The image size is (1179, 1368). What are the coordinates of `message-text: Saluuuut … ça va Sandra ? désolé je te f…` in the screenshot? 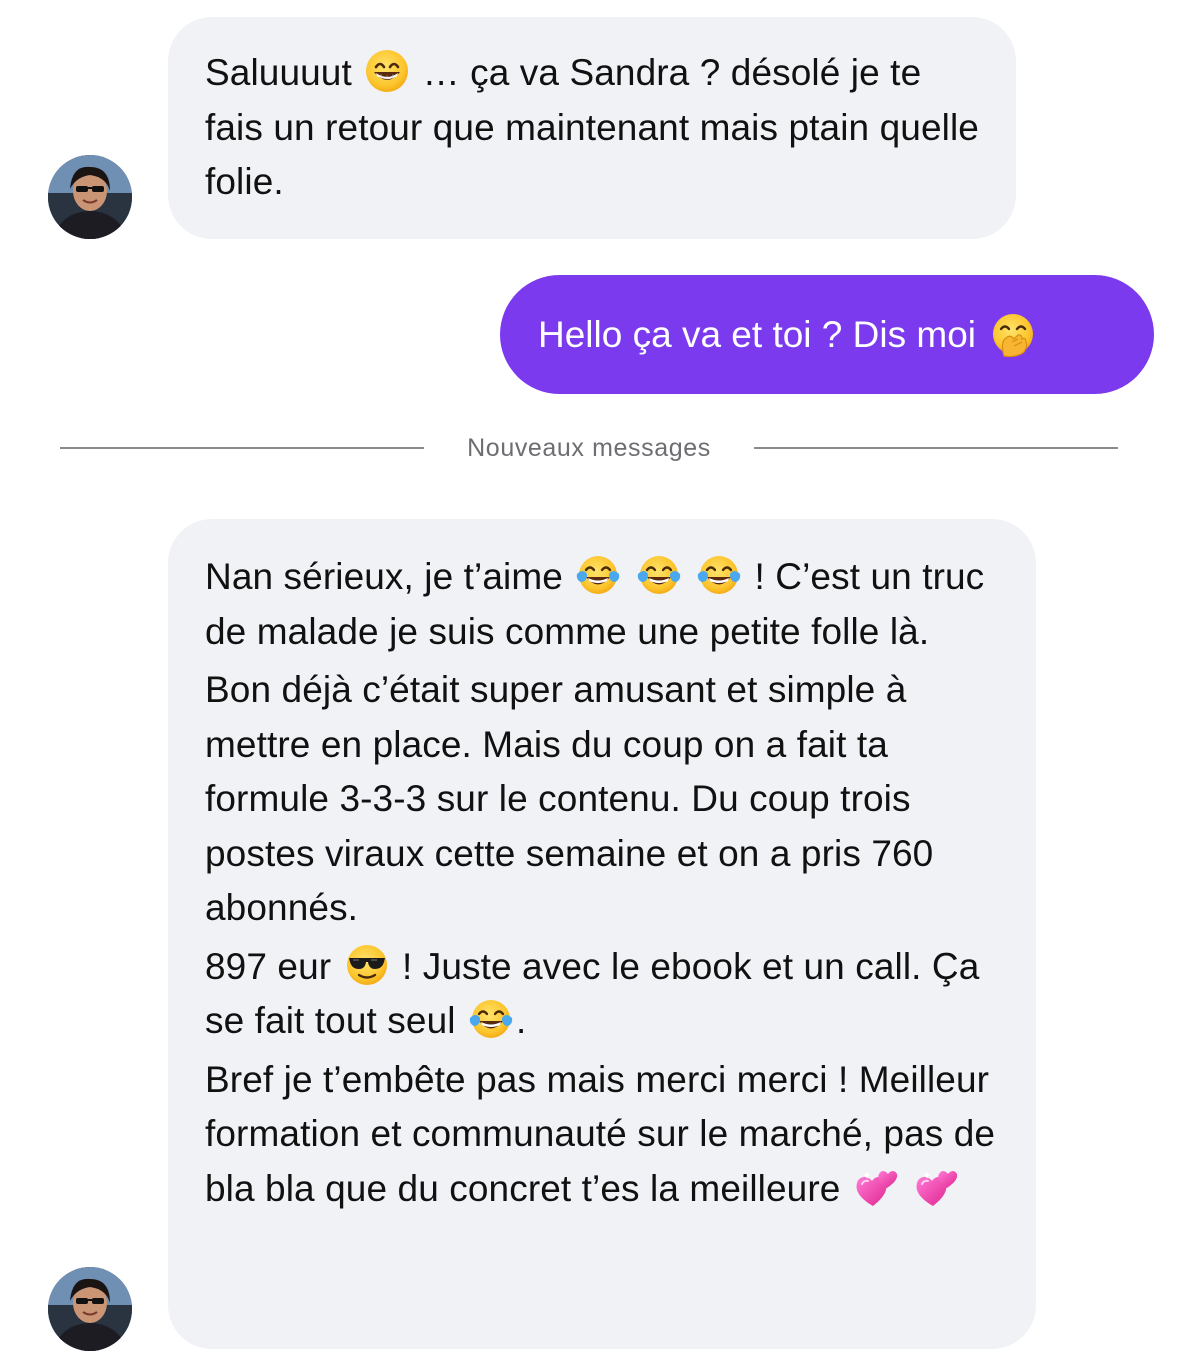 It's located at (592, 128).